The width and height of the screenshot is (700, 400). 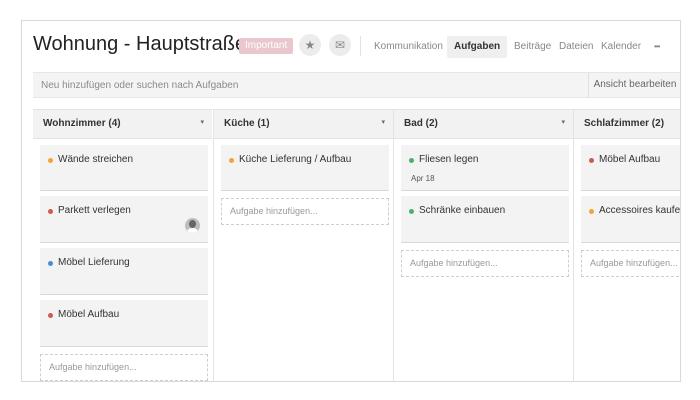 What do you see at coordinates (421, 123) in the screenshot?
I see `column-title: Bad (2)` at bounding box center [421, 123].